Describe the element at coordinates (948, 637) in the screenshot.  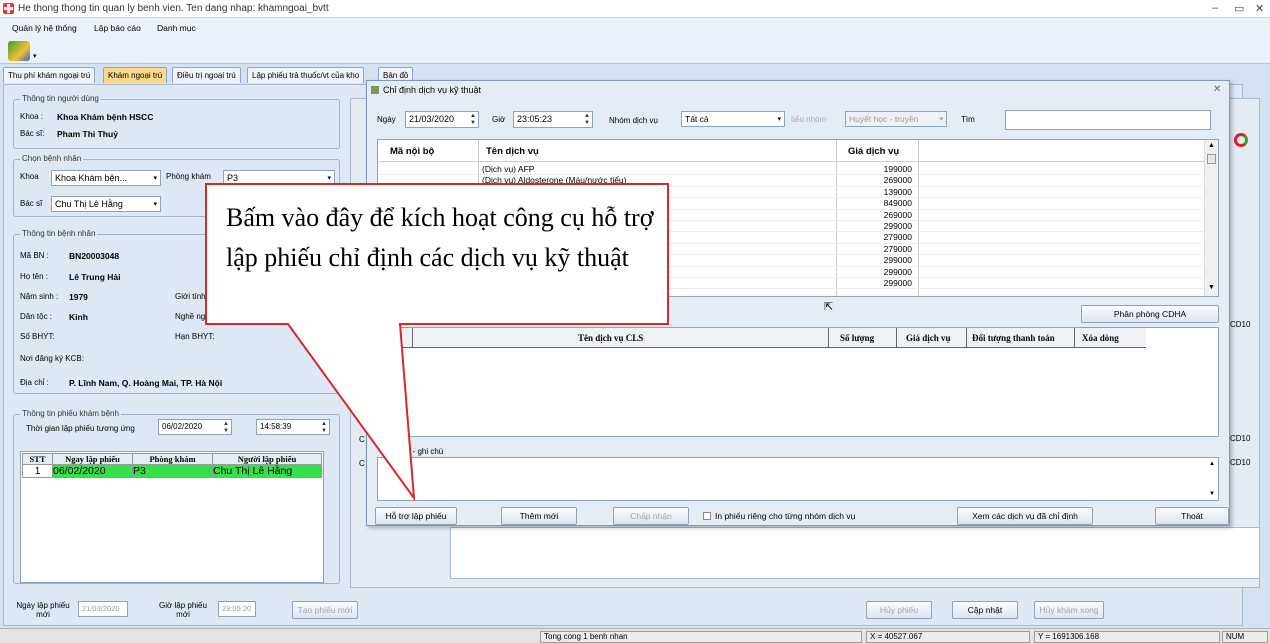
I see `status-x: X = 40527.067` at that location.